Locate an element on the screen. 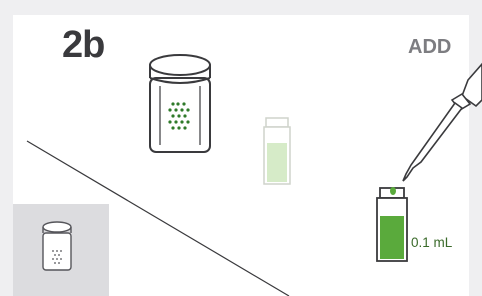  pipette-icon is located at coordinates (442, 122).